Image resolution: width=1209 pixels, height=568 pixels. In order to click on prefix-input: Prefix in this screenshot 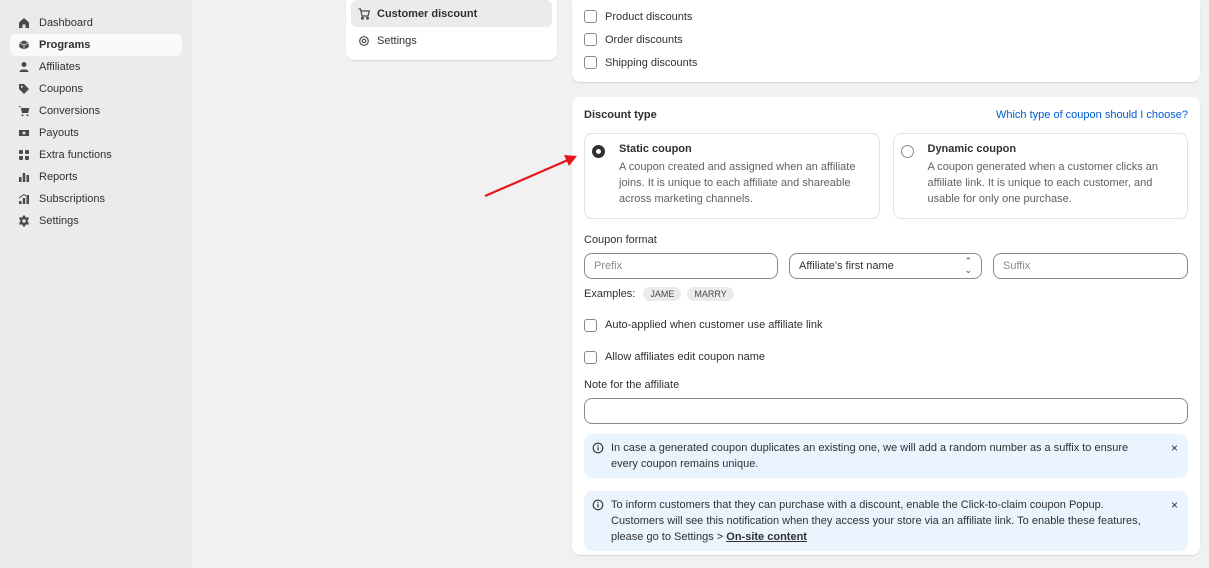, I will do `click(681, 266)`.